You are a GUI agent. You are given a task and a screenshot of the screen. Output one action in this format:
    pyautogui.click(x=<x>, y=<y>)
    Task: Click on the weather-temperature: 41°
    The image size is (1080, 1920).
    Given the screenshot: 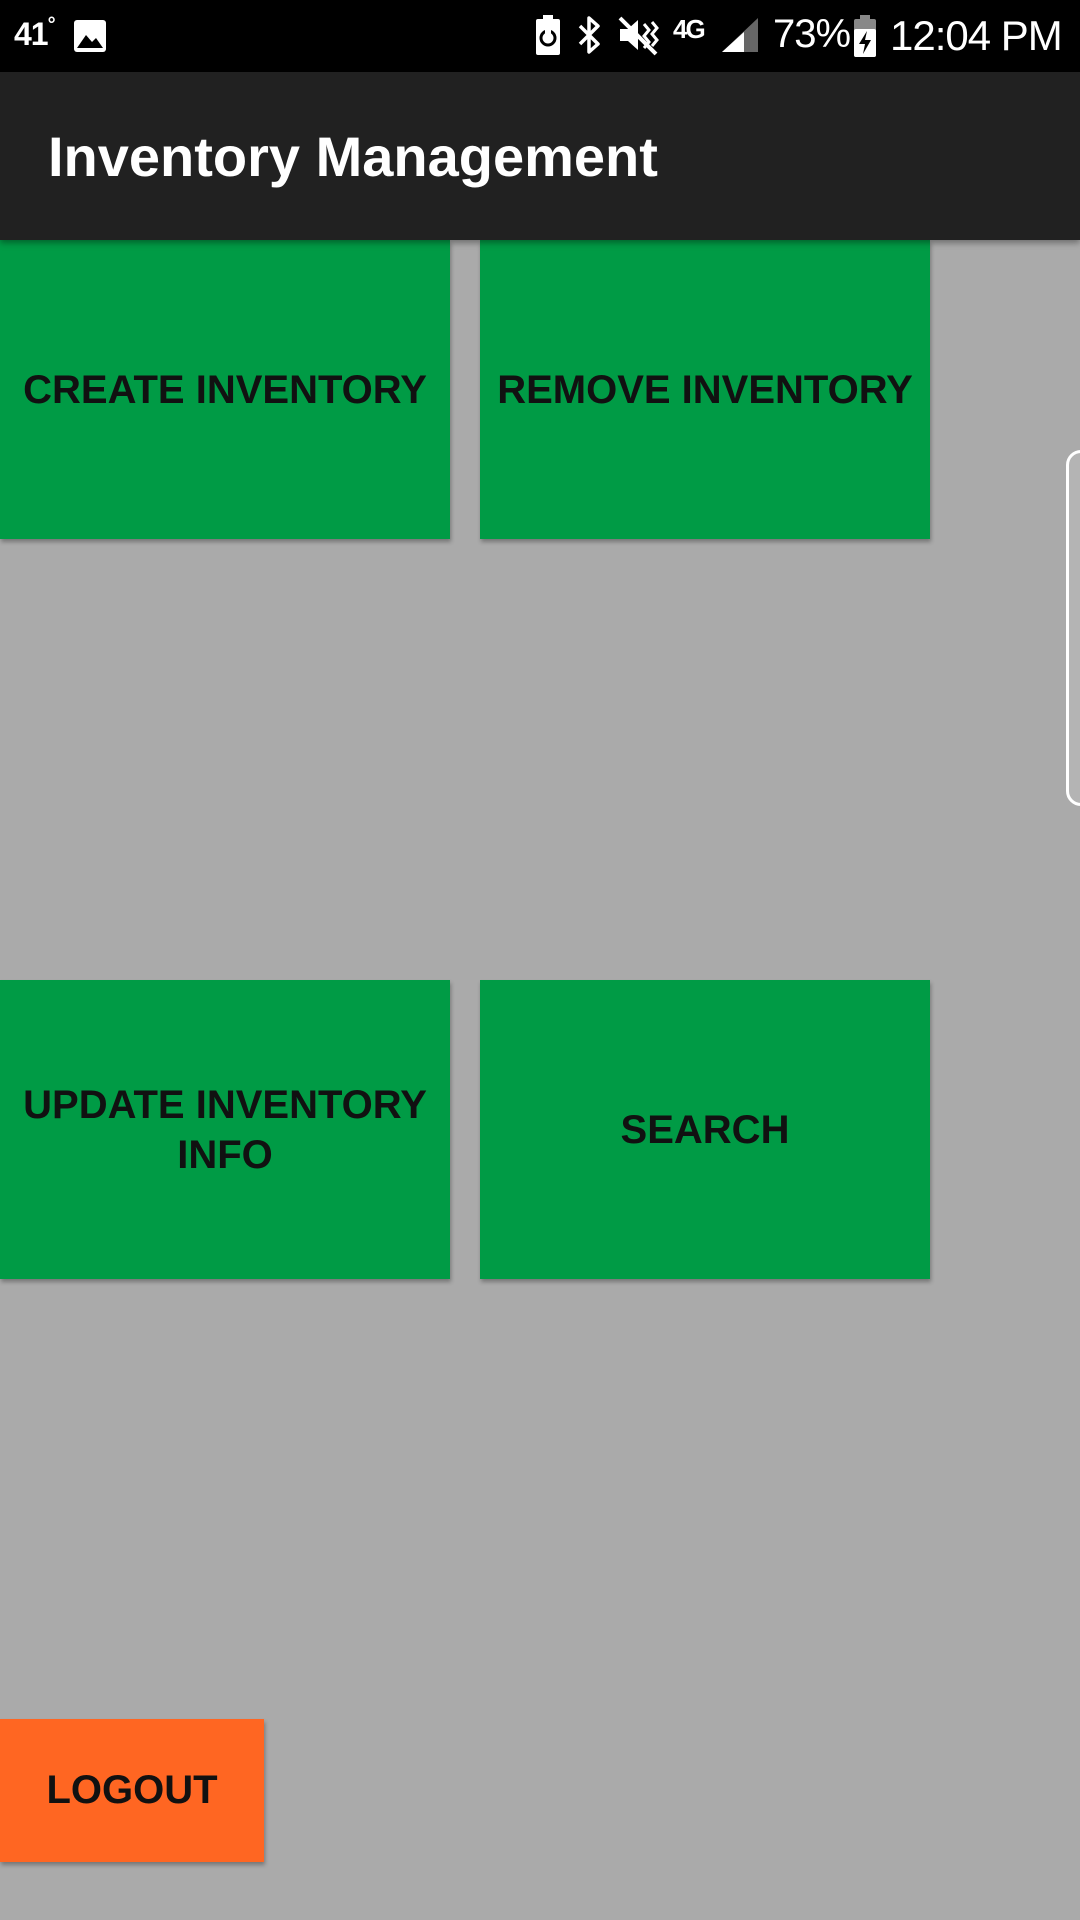 What is the action you would take?
    pyautogui.click(x=35, y=33)
    